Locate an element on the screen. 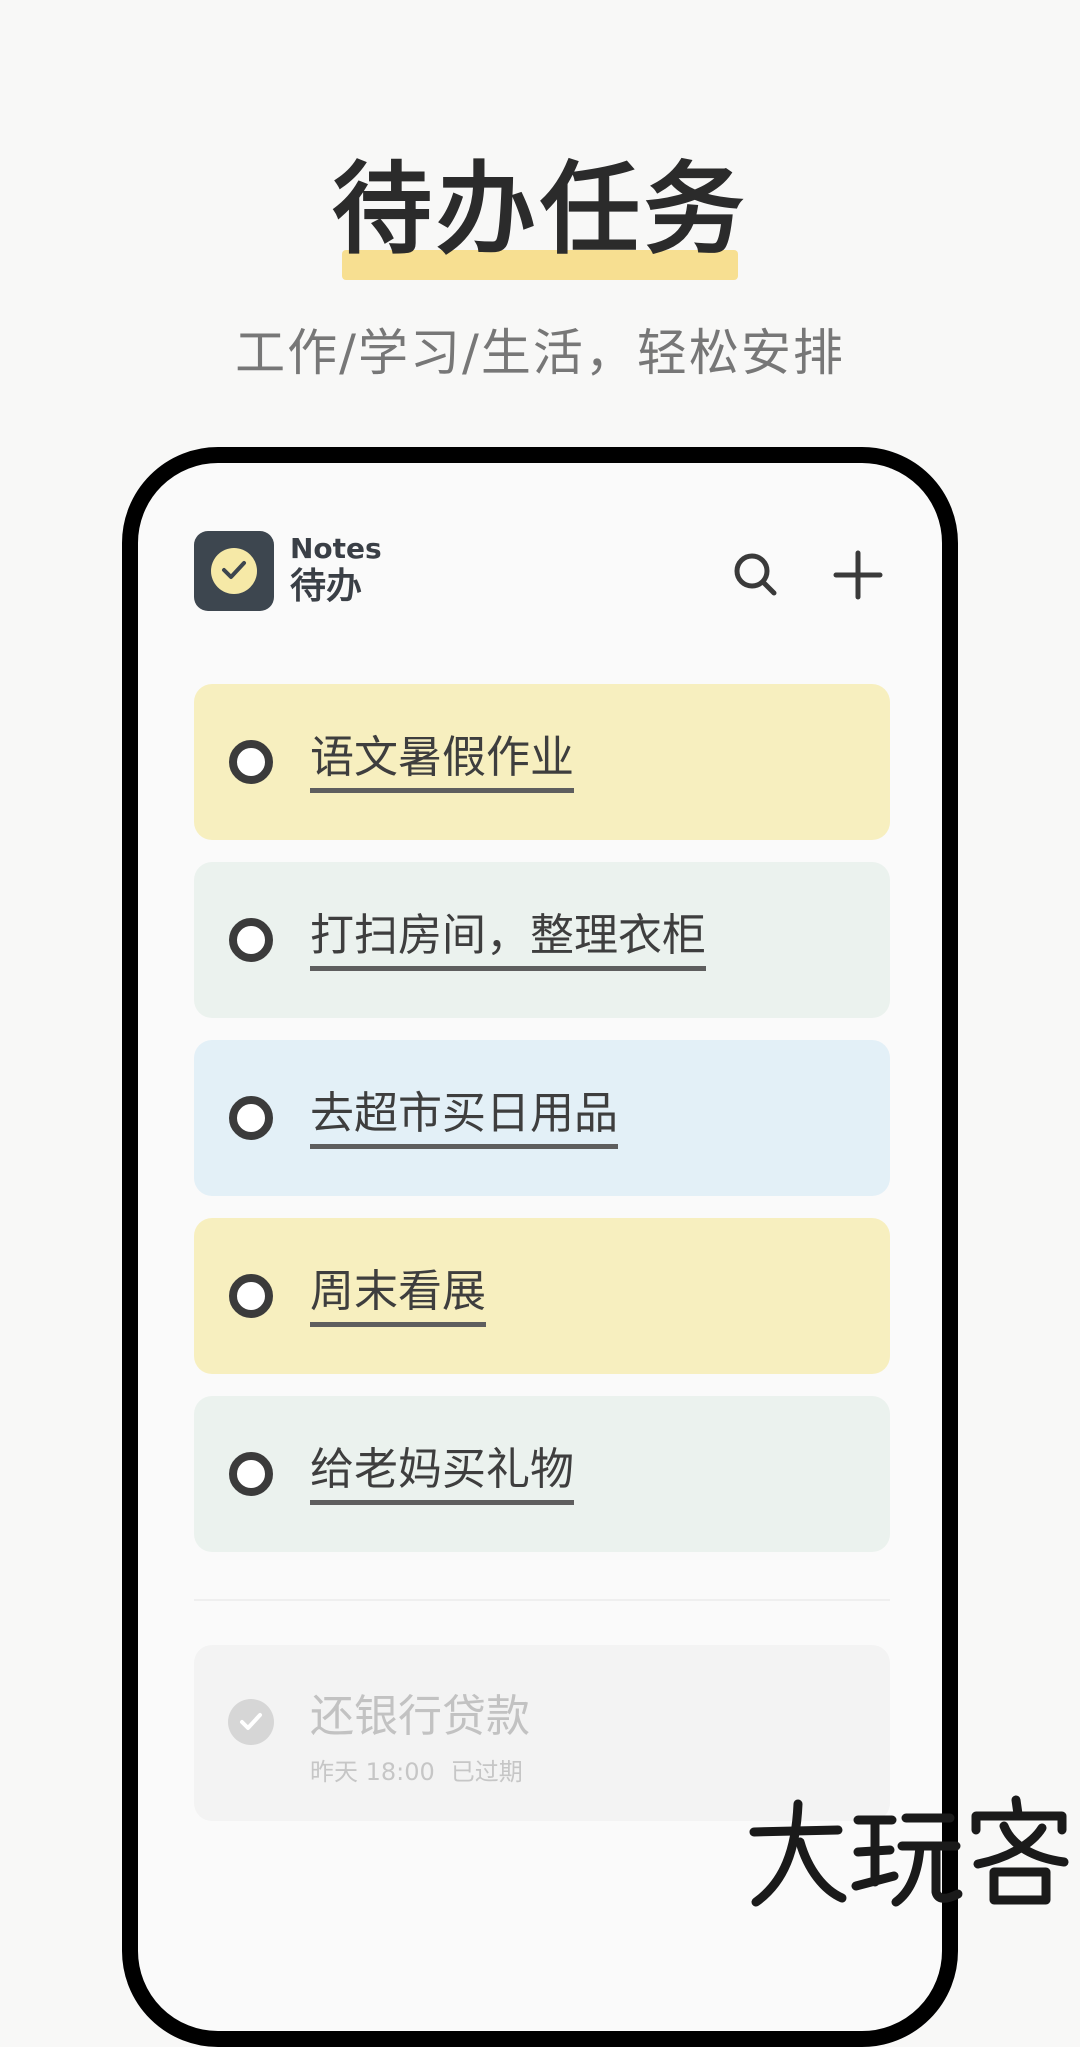  app-logo is located at coordinates (234, 571).